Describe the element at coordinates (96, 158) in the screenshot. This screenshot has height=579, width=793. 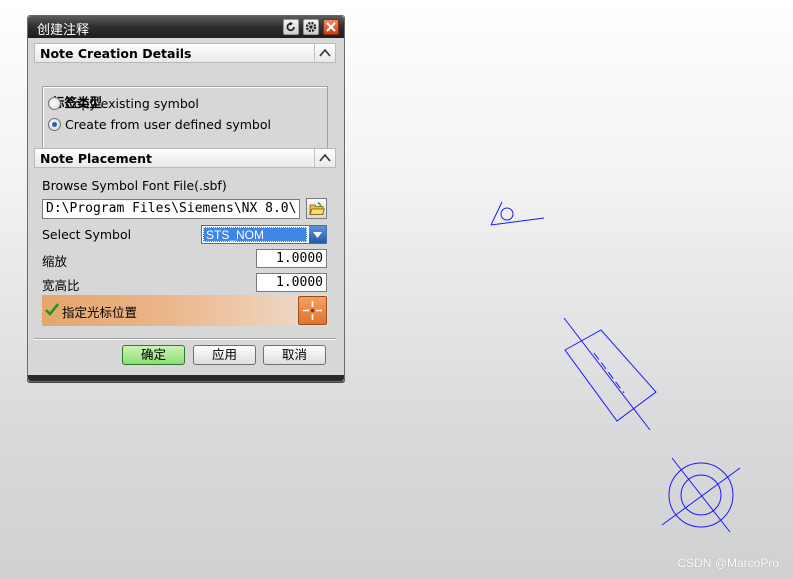
I see `section-title: Note Placement` at that location.